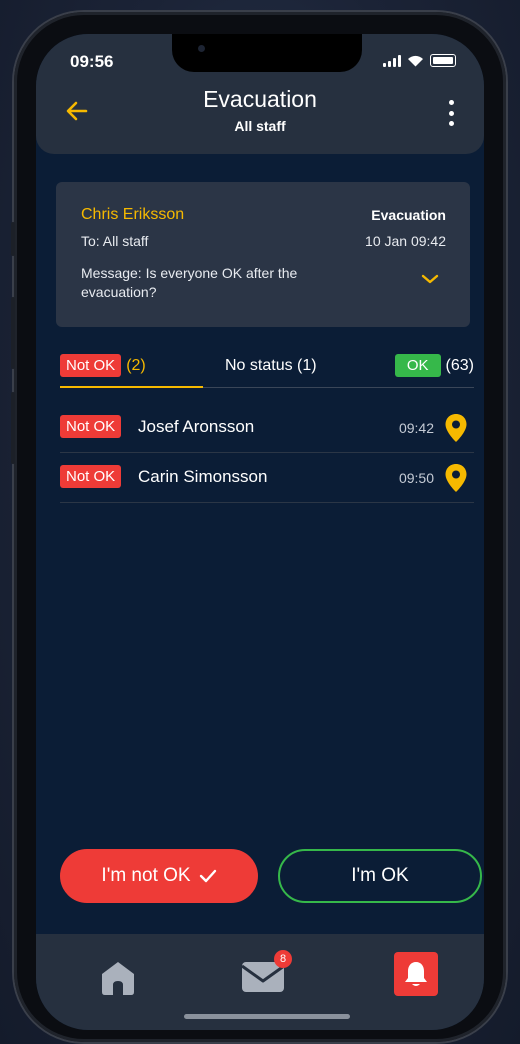 Image resolution: width=520 pixels, height=1044 pixels. Describe the element at coordinates (13, 333) in the screenshot. I see `volume-up-button` at that location.